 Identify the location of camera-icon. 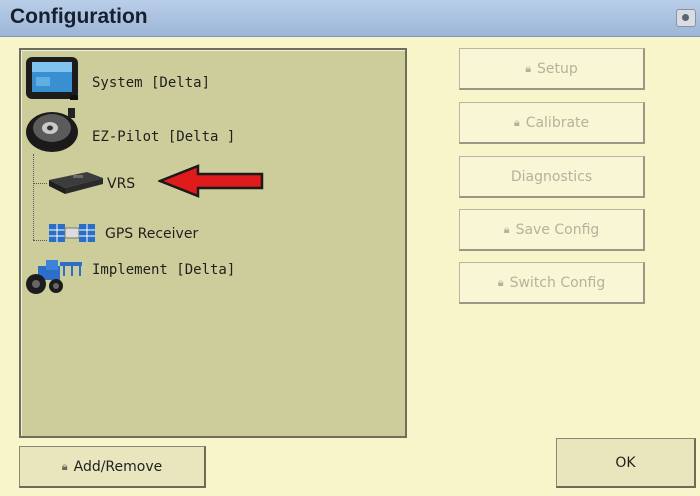
(686, 18).